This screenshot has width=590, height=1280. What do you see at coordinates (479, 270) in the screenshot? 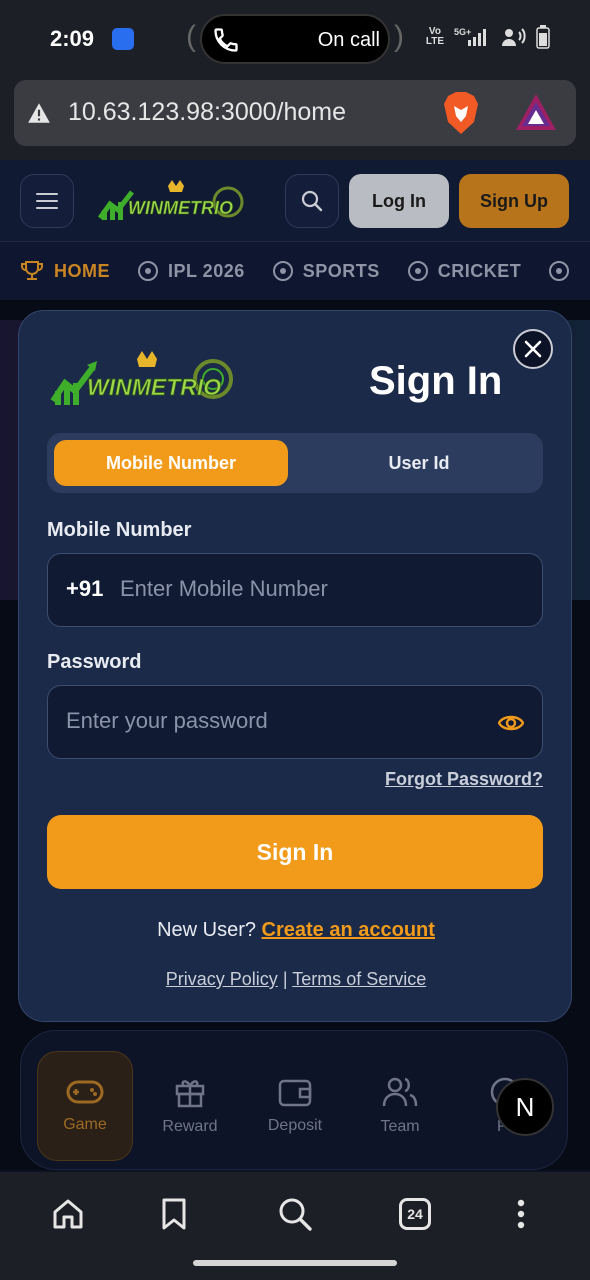
I see `nav-item-label: CRICKET` at bounding box center [479, 270].